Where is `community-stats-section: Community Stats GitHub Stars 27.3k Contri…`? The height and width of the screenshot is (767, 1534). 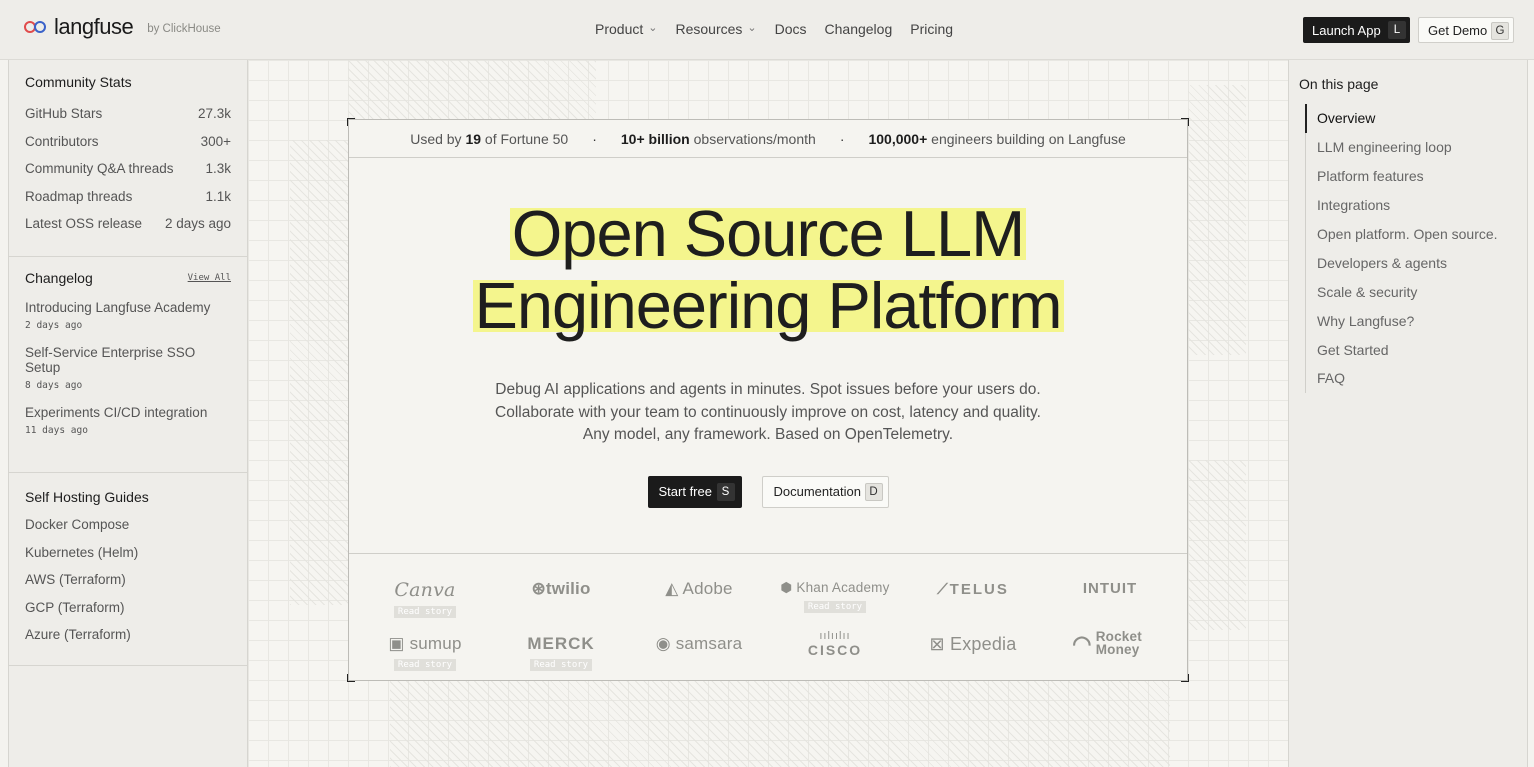
community-stats-section: Community Stats GitHub Stars 27.3k Contri… is located at coordinates (128, 158).